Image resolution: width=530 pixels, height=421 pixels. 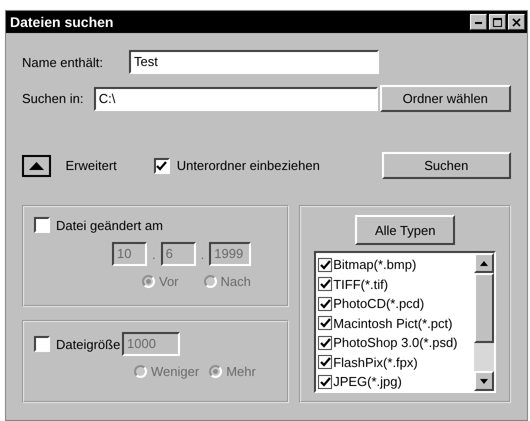 What do you see at coordinates (53, 98) in the screenshot?
I see `folder-label: Suchen in:` at bounding box center [53, 98].